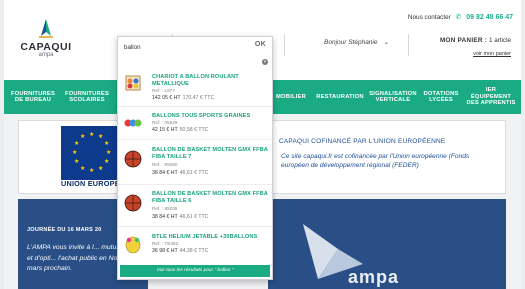  What do you see at coordinates (194, 251) in the screenshot?
I see `price-ttc: 44,38 € TTC` at bounding box center [194, 251].